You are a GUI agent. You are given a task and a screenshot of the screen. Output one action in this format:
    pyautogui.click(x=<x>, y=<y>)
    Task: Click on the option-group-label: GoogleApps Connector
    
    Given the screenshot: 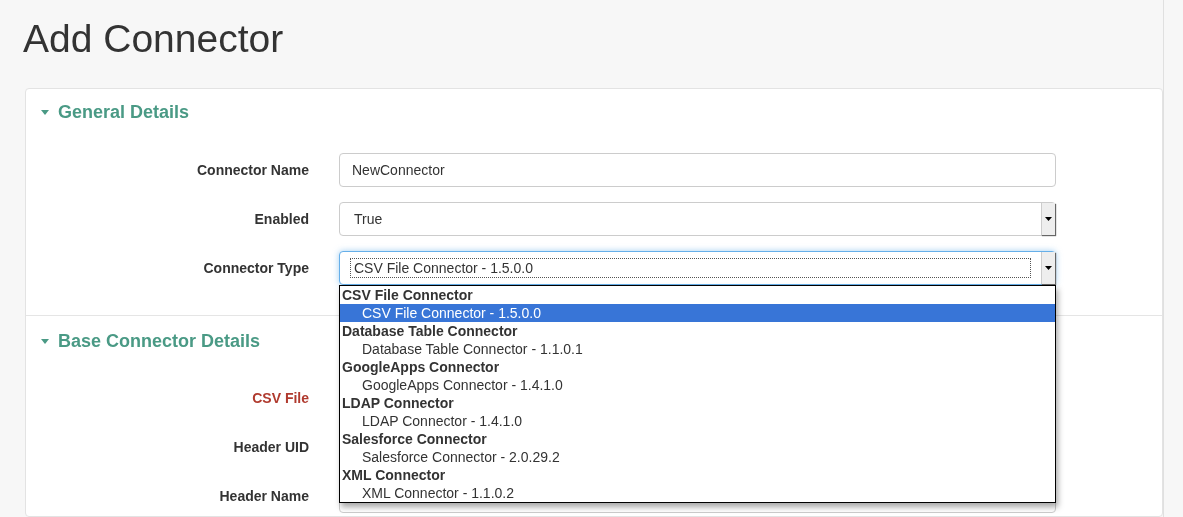 What is the action you would take?
    pyautogui.click(x=421, y=367)
    